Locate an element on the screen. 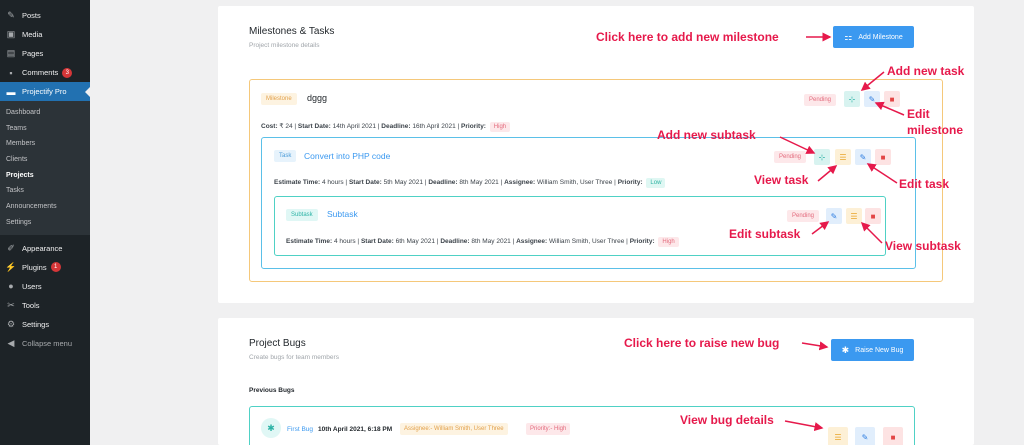 The height and width of the screenshot is (445, 1024). submenu-projects: Projects is located at coordinates (45, 176).